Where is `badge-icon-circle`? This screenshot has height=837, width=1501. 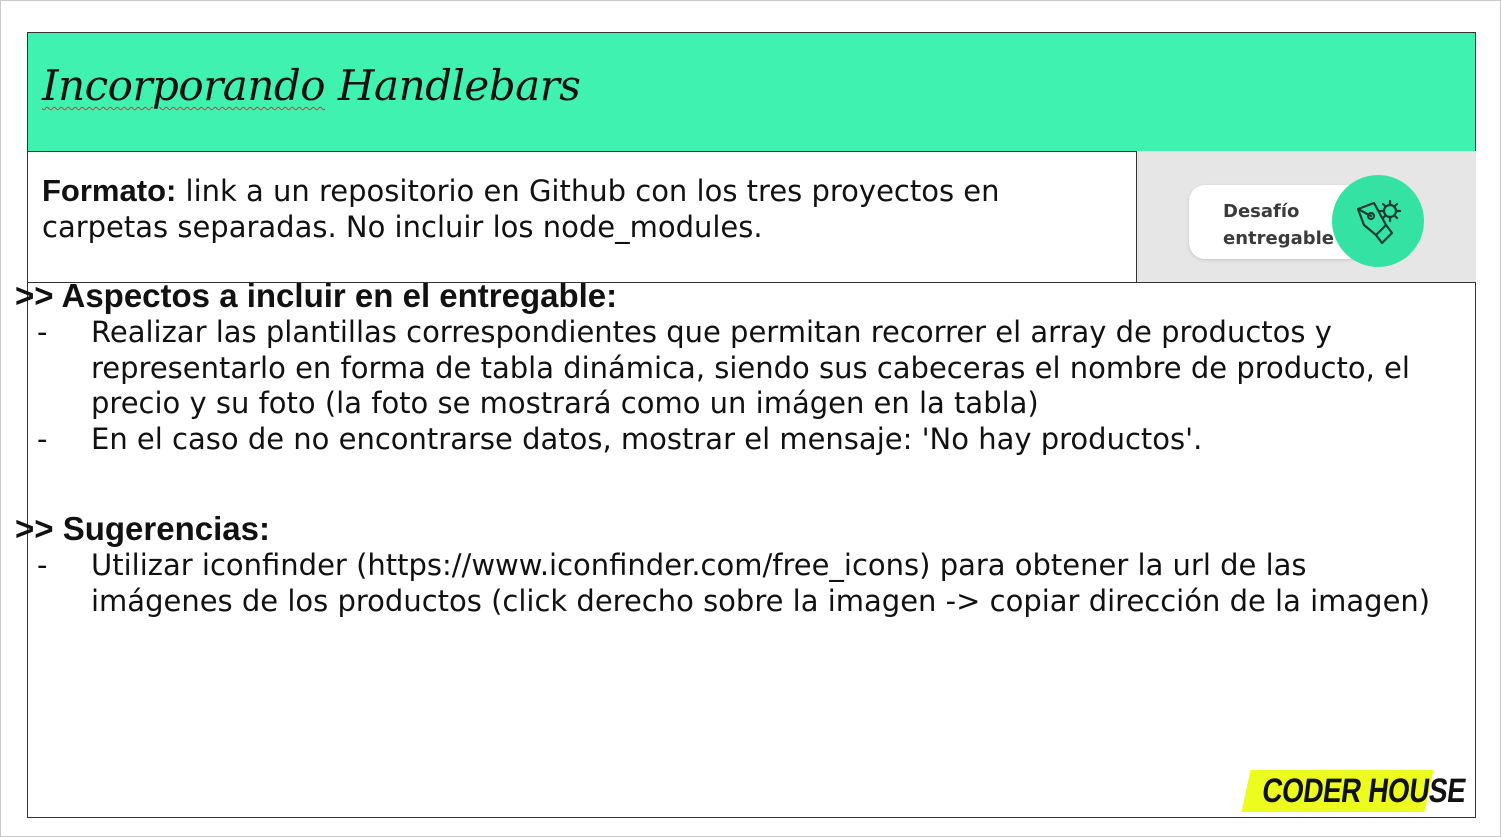
badge-icon-circle is located at coordinates (1378, 221).